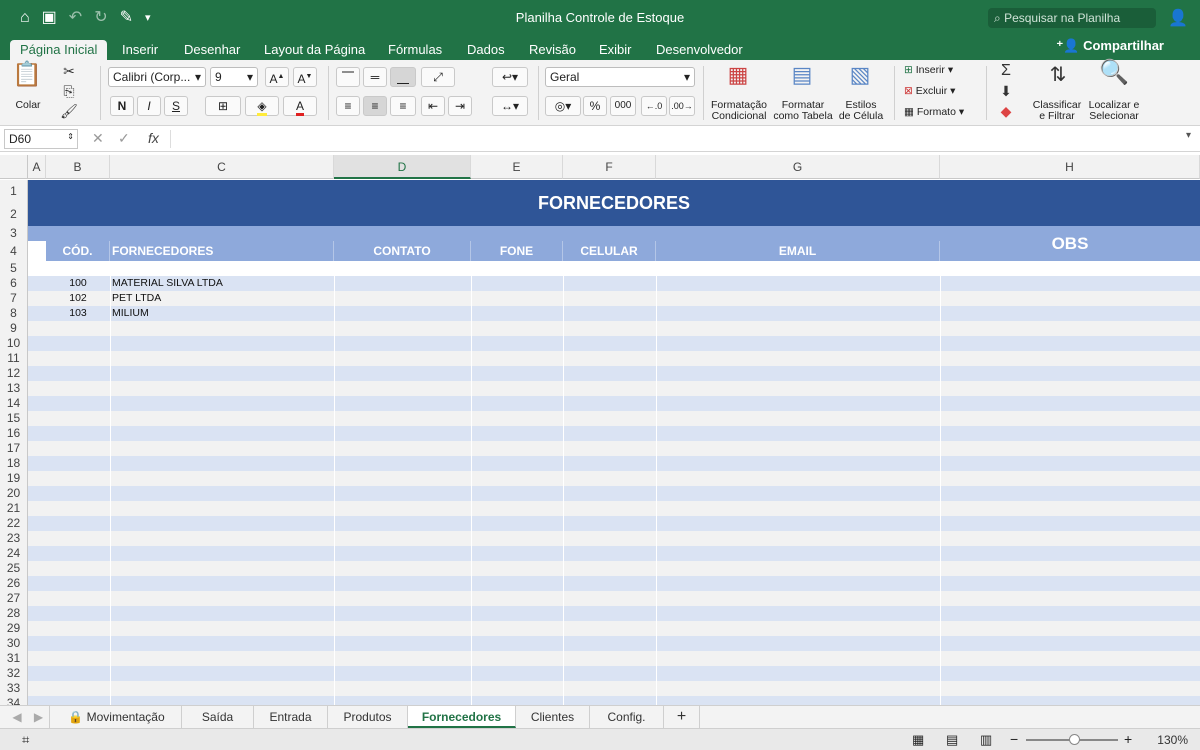 The height and width of the screenshot is (750, 1200). Describe the element at coordinates (986, 740) in the screenshot. I see `page-break-view-icon: ▥` at that location.